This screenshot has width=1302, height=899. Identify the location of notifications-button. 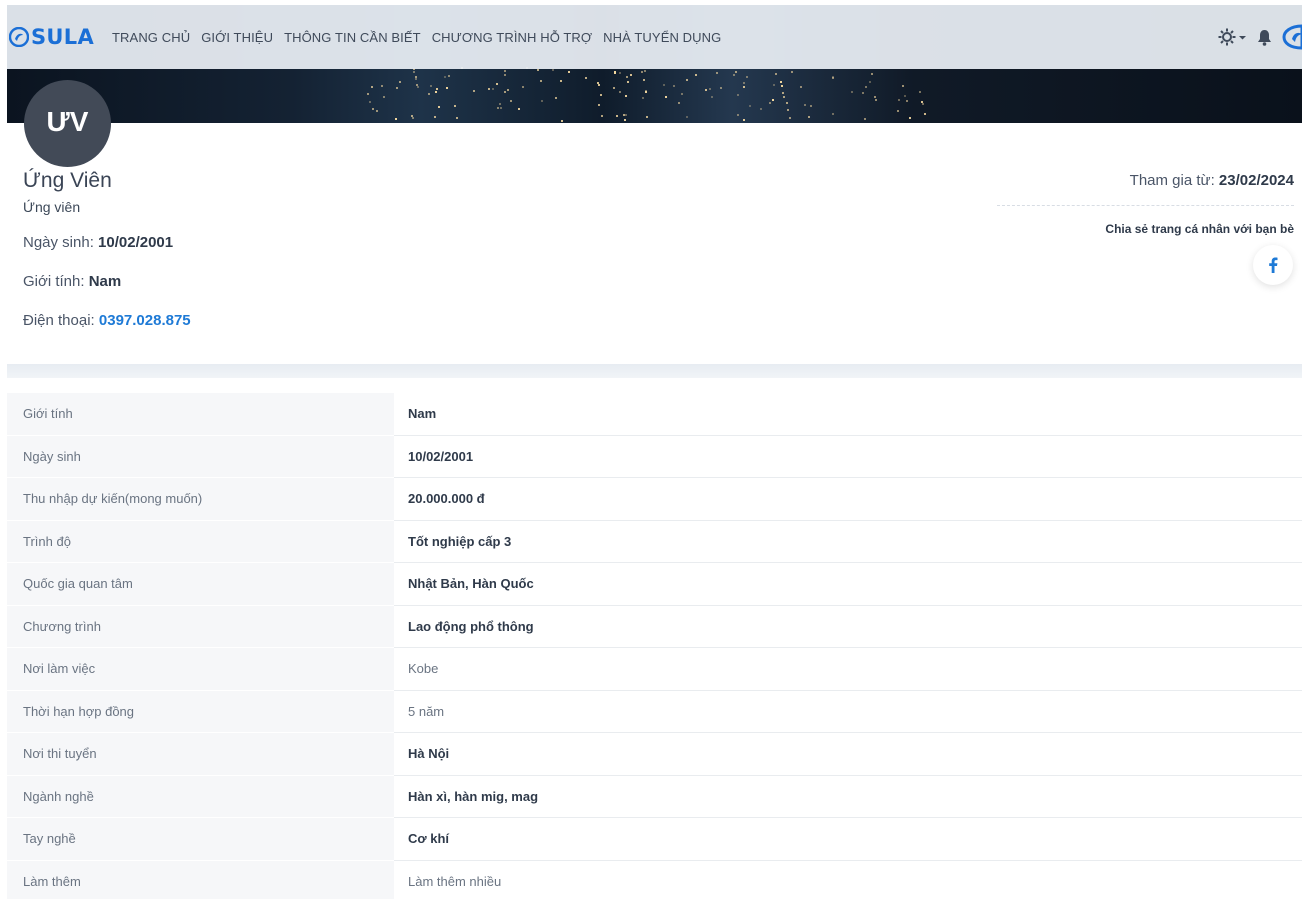
(1264, 37).